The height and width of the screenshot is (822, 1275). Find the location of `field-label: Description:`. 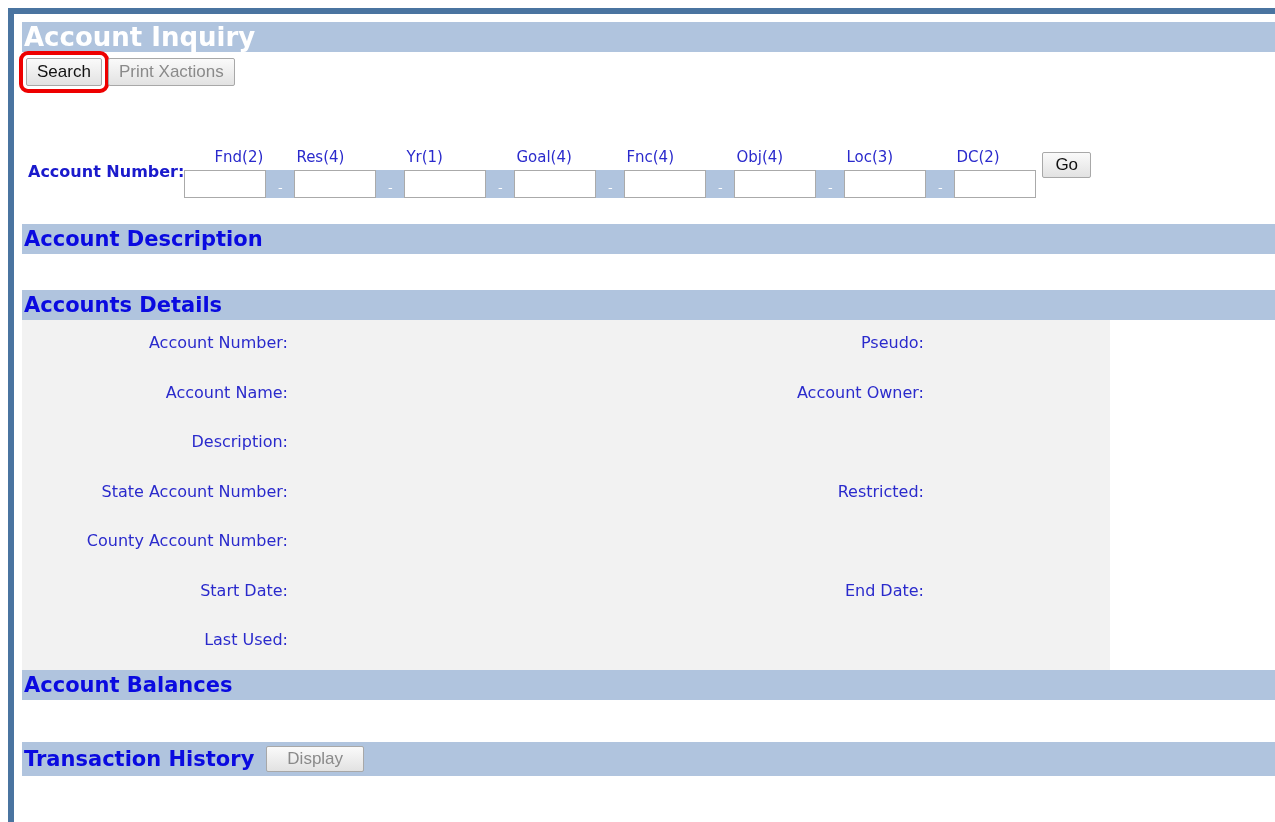

field-label: Description: is located at coordinates (239, 442).